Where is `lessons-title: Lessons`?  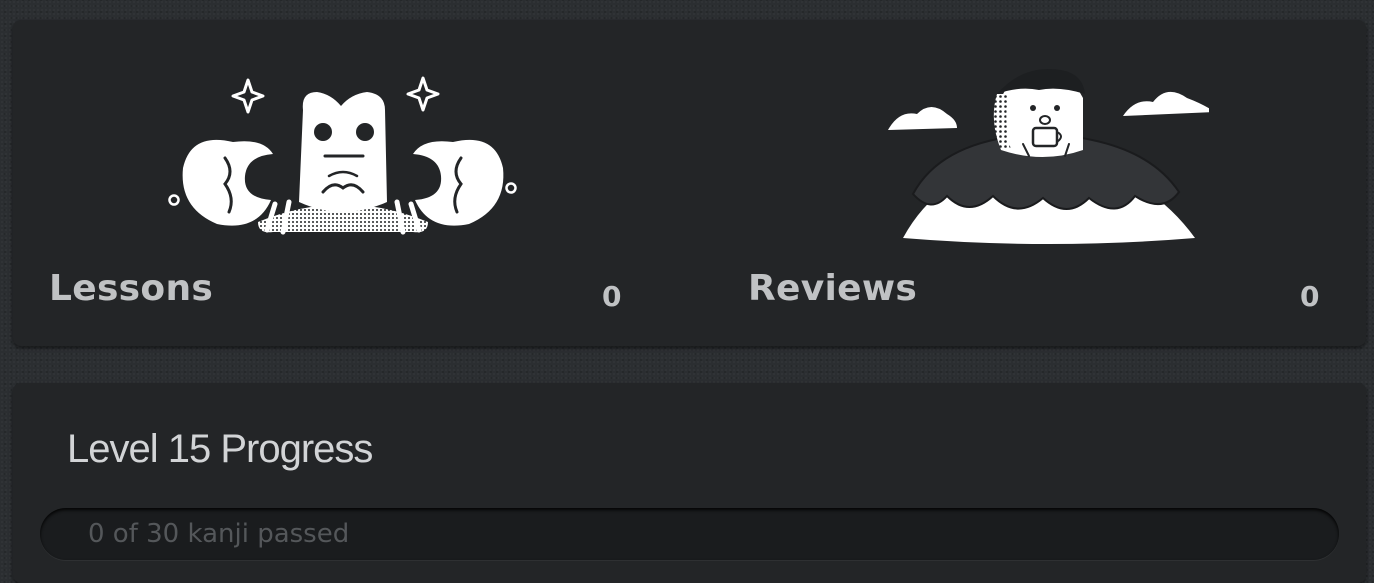 lessons-title: Lessons is located at coordinates (131, 288).